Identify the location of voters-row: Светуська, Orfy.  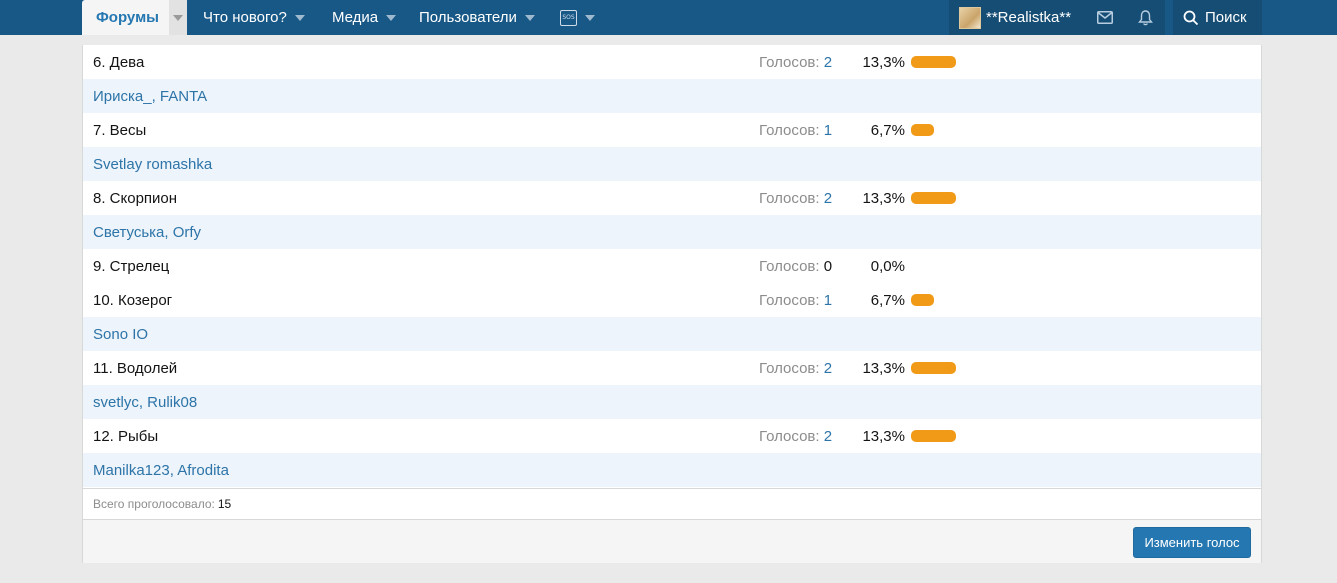
(672, 232).